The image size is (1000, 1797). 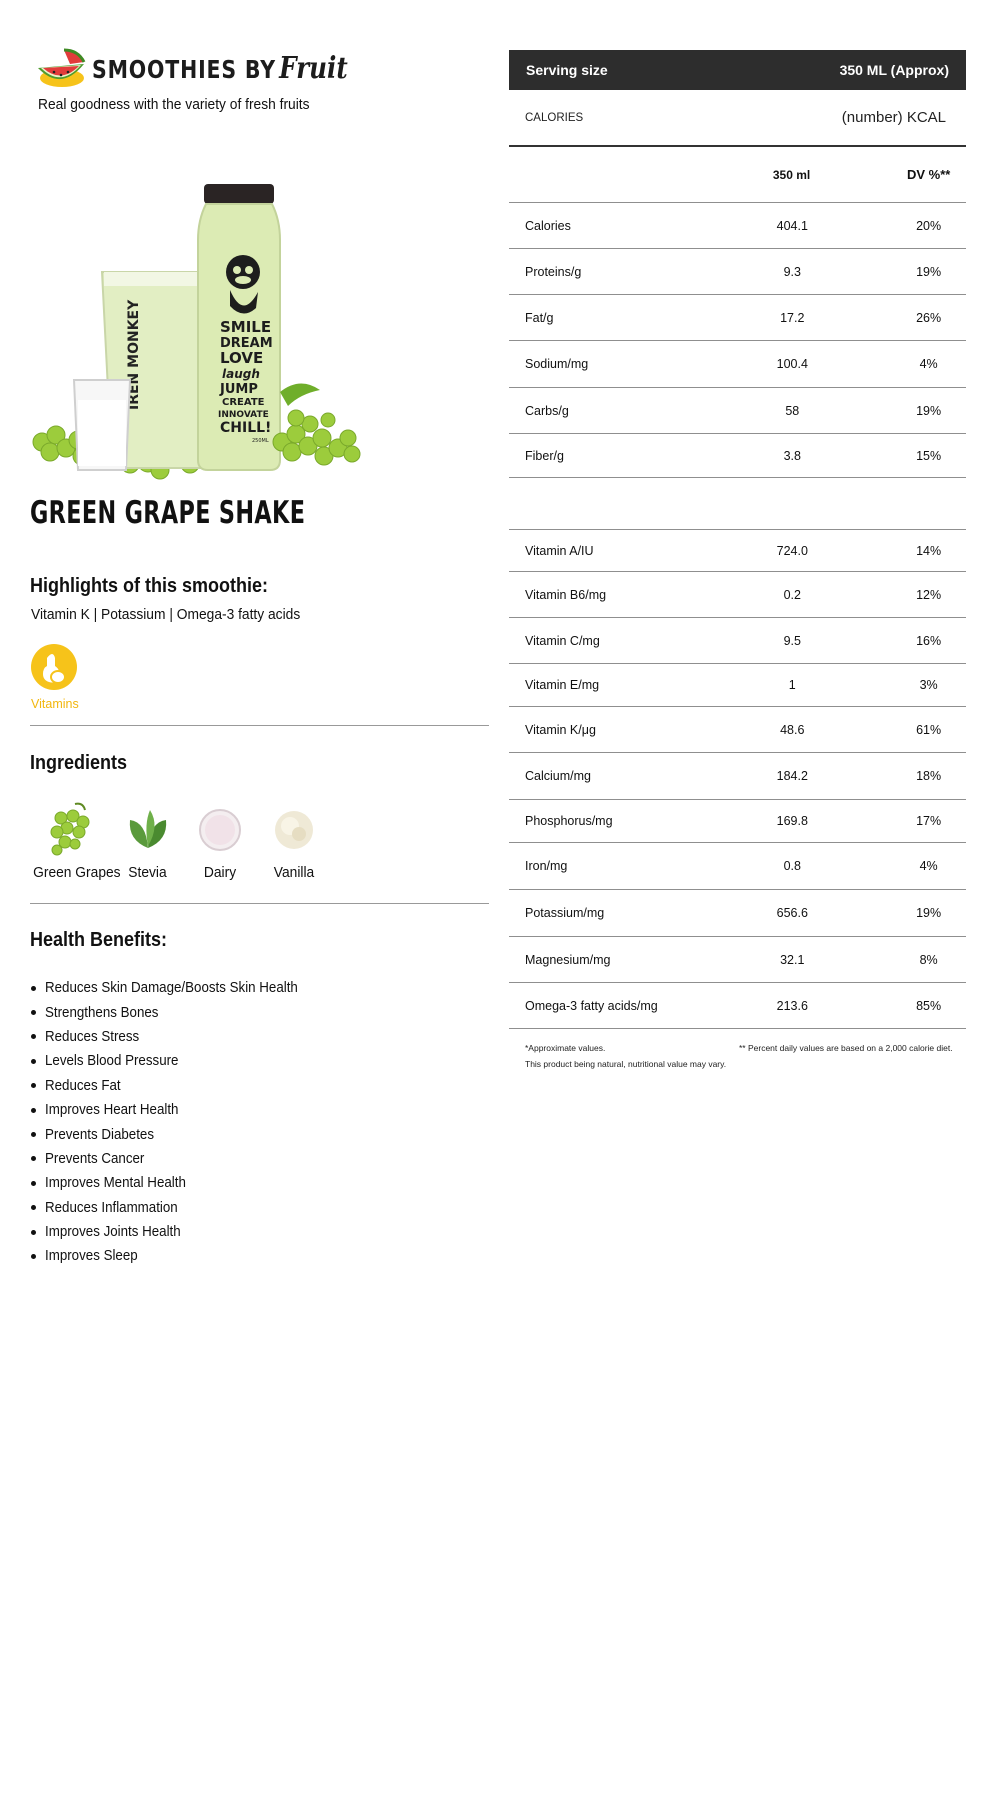 I want to click on green-grapes-icon, so click(x=70, y=829).